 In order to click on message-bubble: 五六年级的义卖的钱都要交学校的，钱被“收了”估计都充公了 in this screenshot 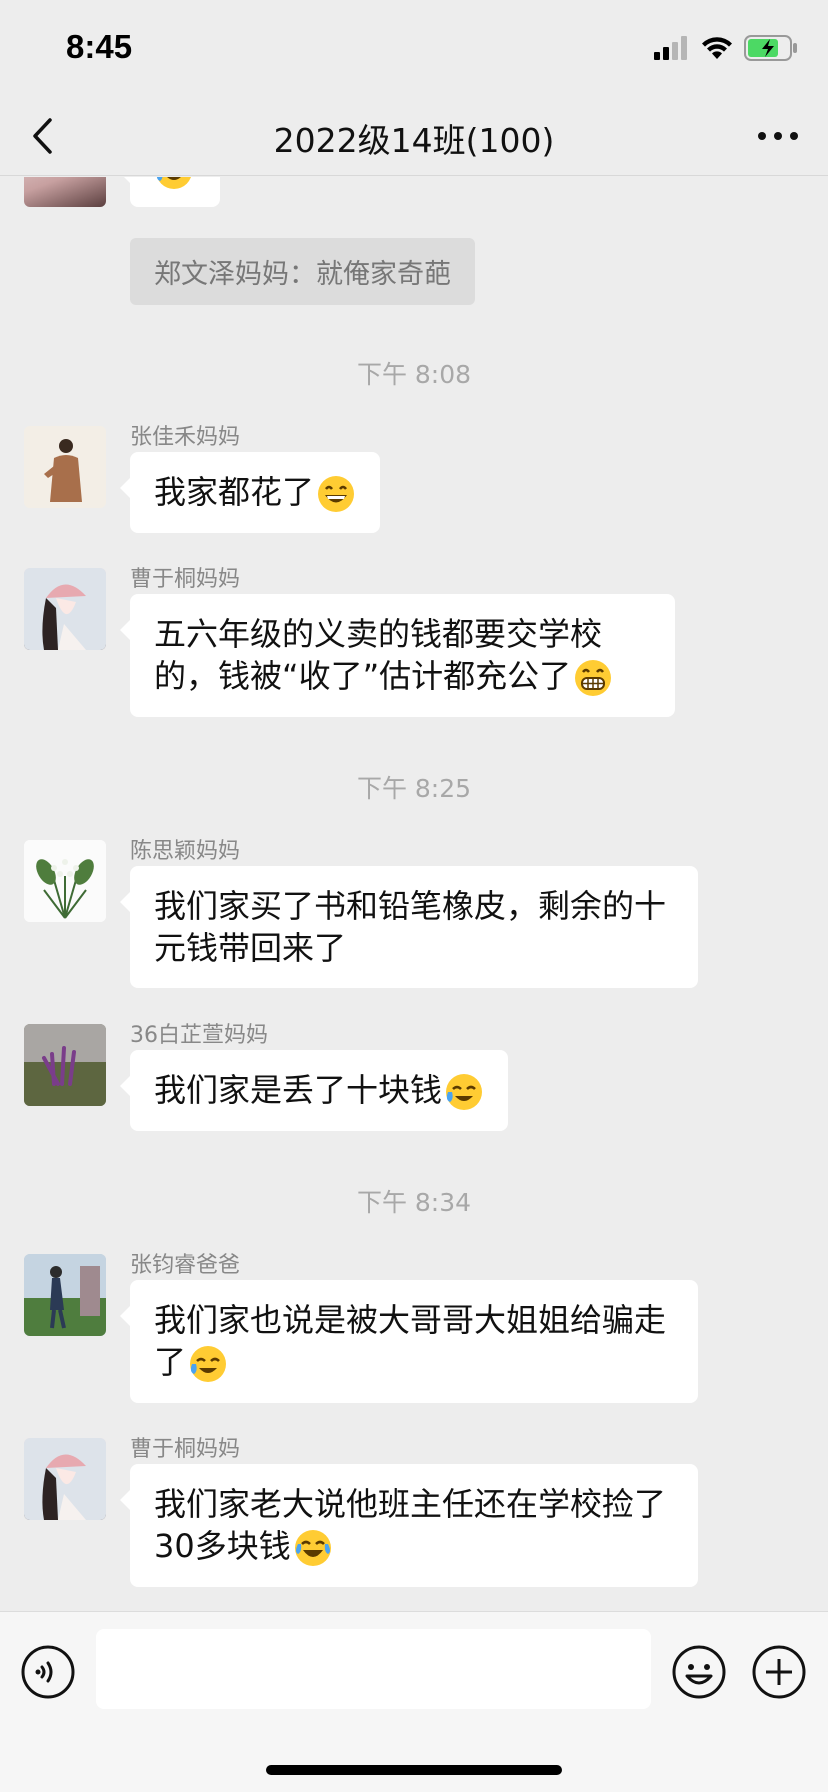, I will do `click(397, 655)`.